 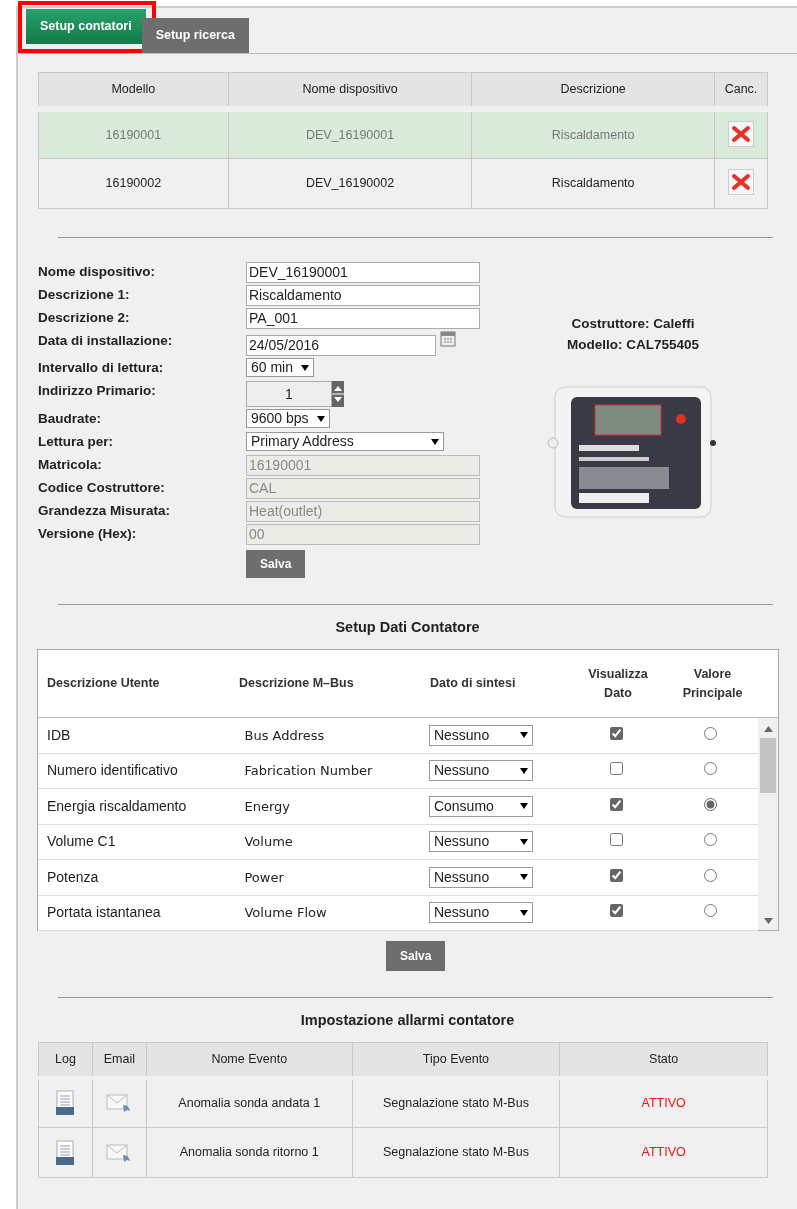 I want to click on readonly-field: 00, so click(x=363, y=535).